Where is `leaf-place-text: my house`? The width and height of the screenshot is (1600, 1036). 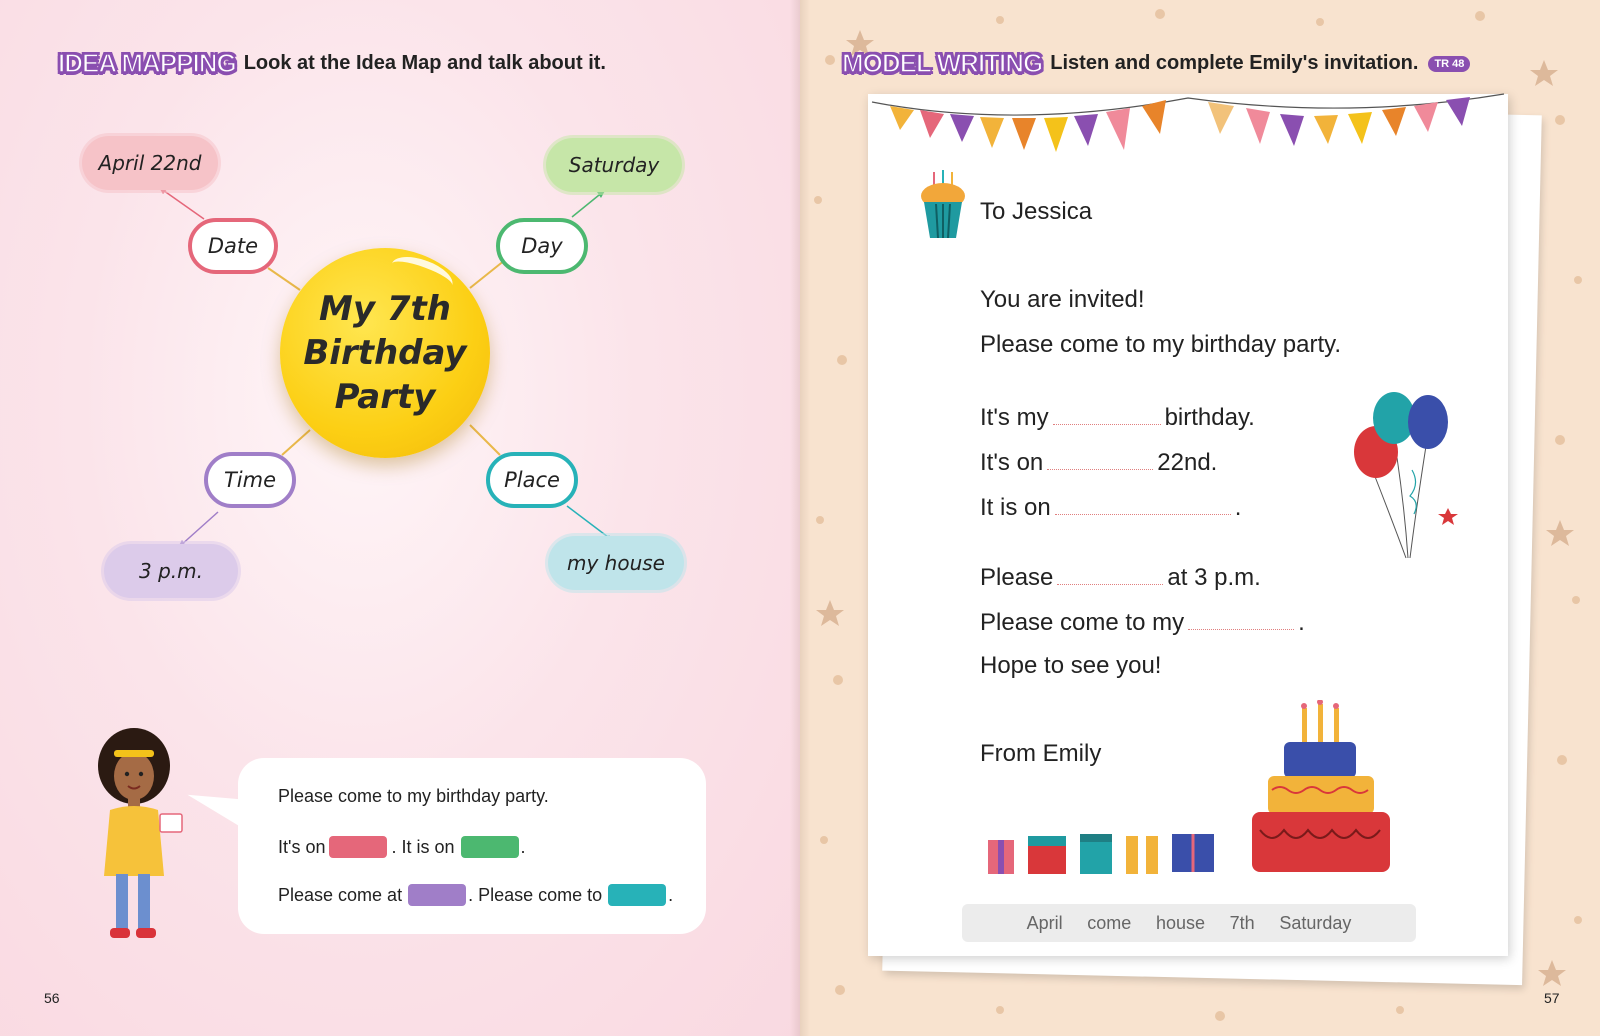
leaf-place-text: my house is located at coordinates (616, 563).